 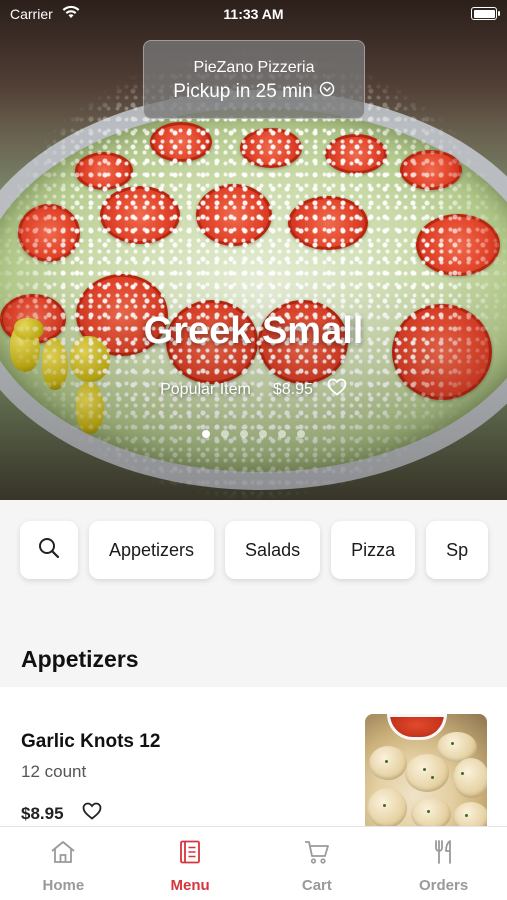 I want to click on tab-cart: Cart, so click(x=317, y=863).